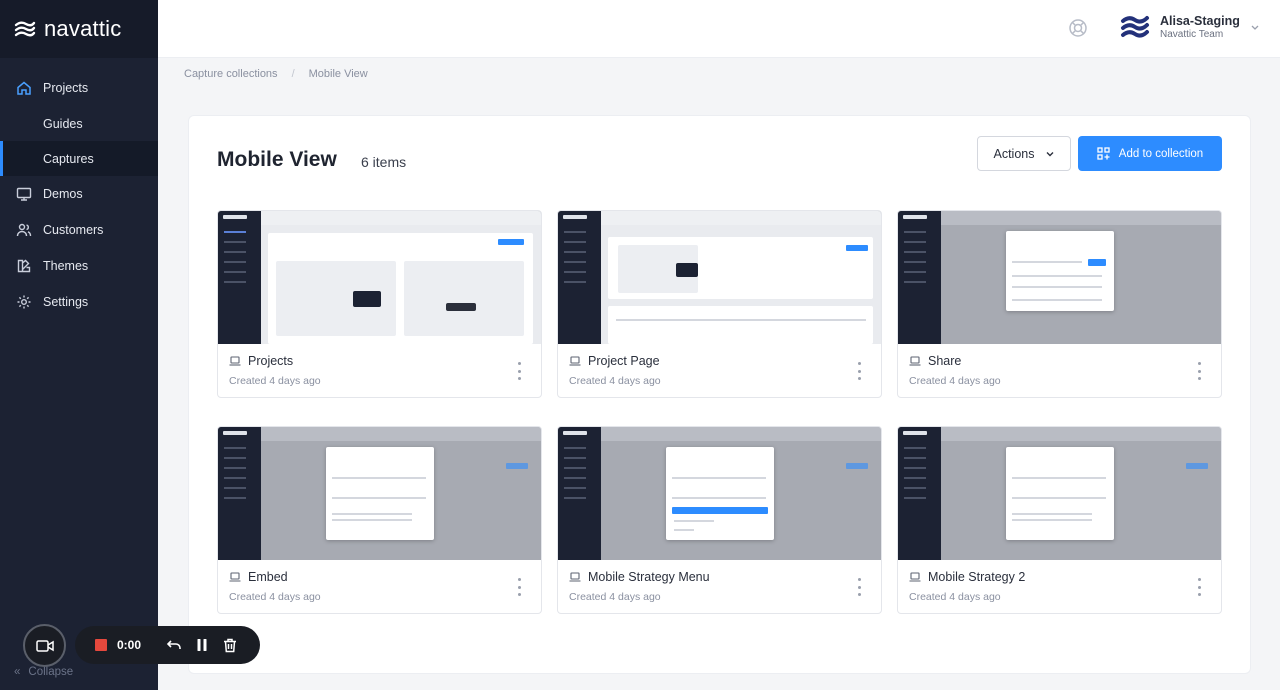 The image size is (1280, 690). What do you see at coordinates (83, 28) in the screenshot?
I see `logo-text: navattic` at bounding box center [83, 28].